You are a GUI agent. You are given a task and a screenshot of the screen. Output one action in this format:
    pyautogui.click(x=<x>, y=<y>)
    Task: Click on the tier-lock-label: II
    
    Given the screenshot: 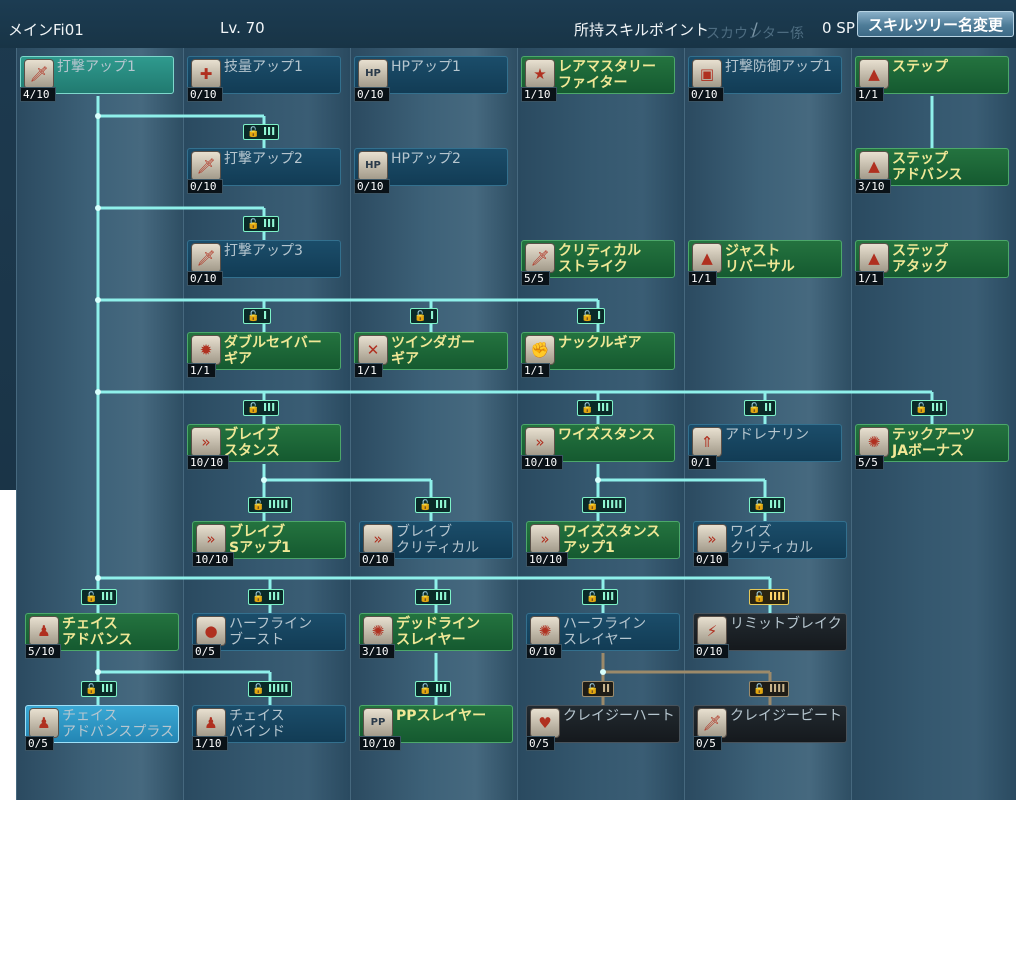 What is the action you would take?
    pyautogui.click(x=768, y=407)
    